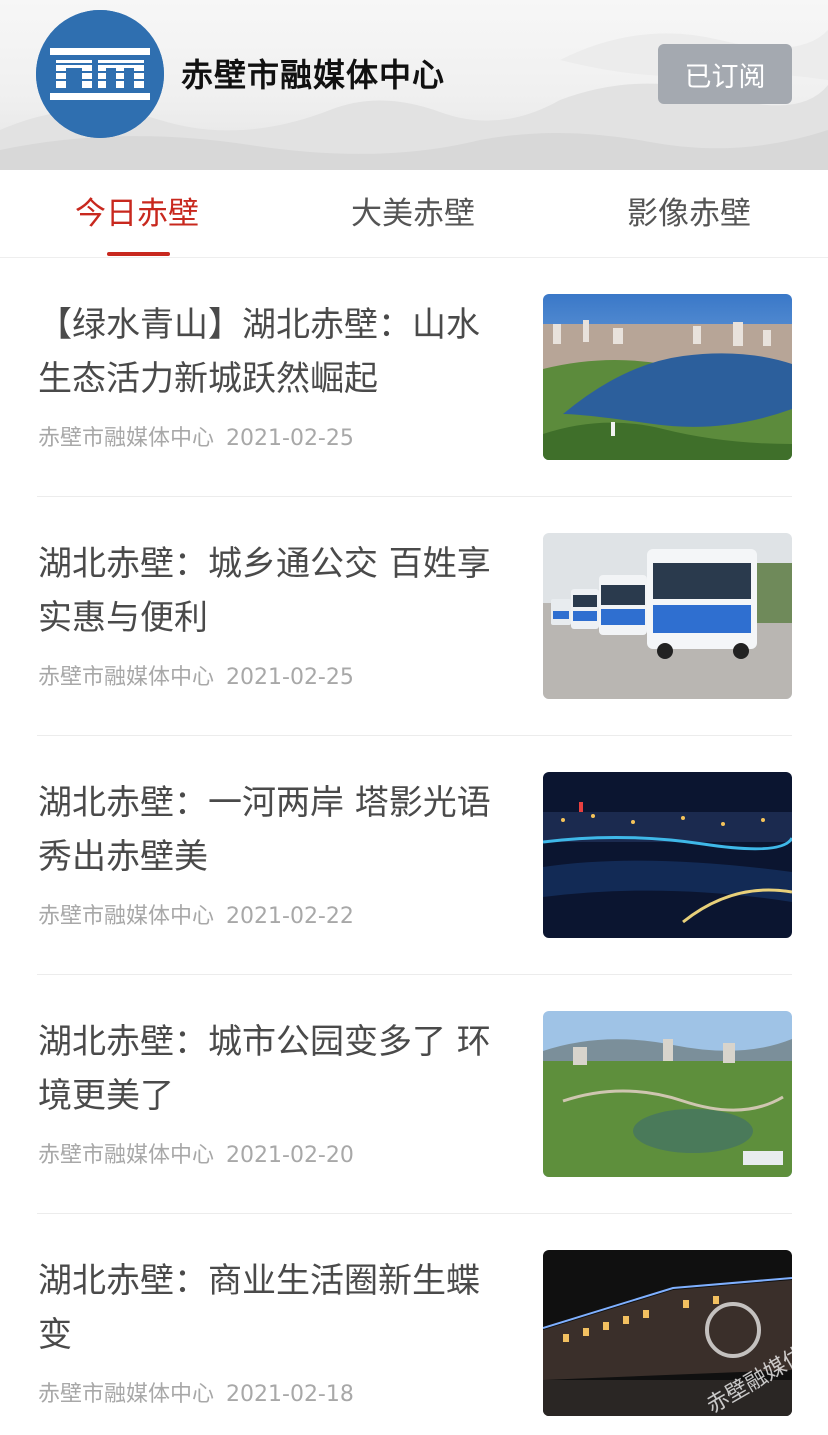 The image size is (828, 1435). I want to click on city-park-photo, so click(667, 1094).